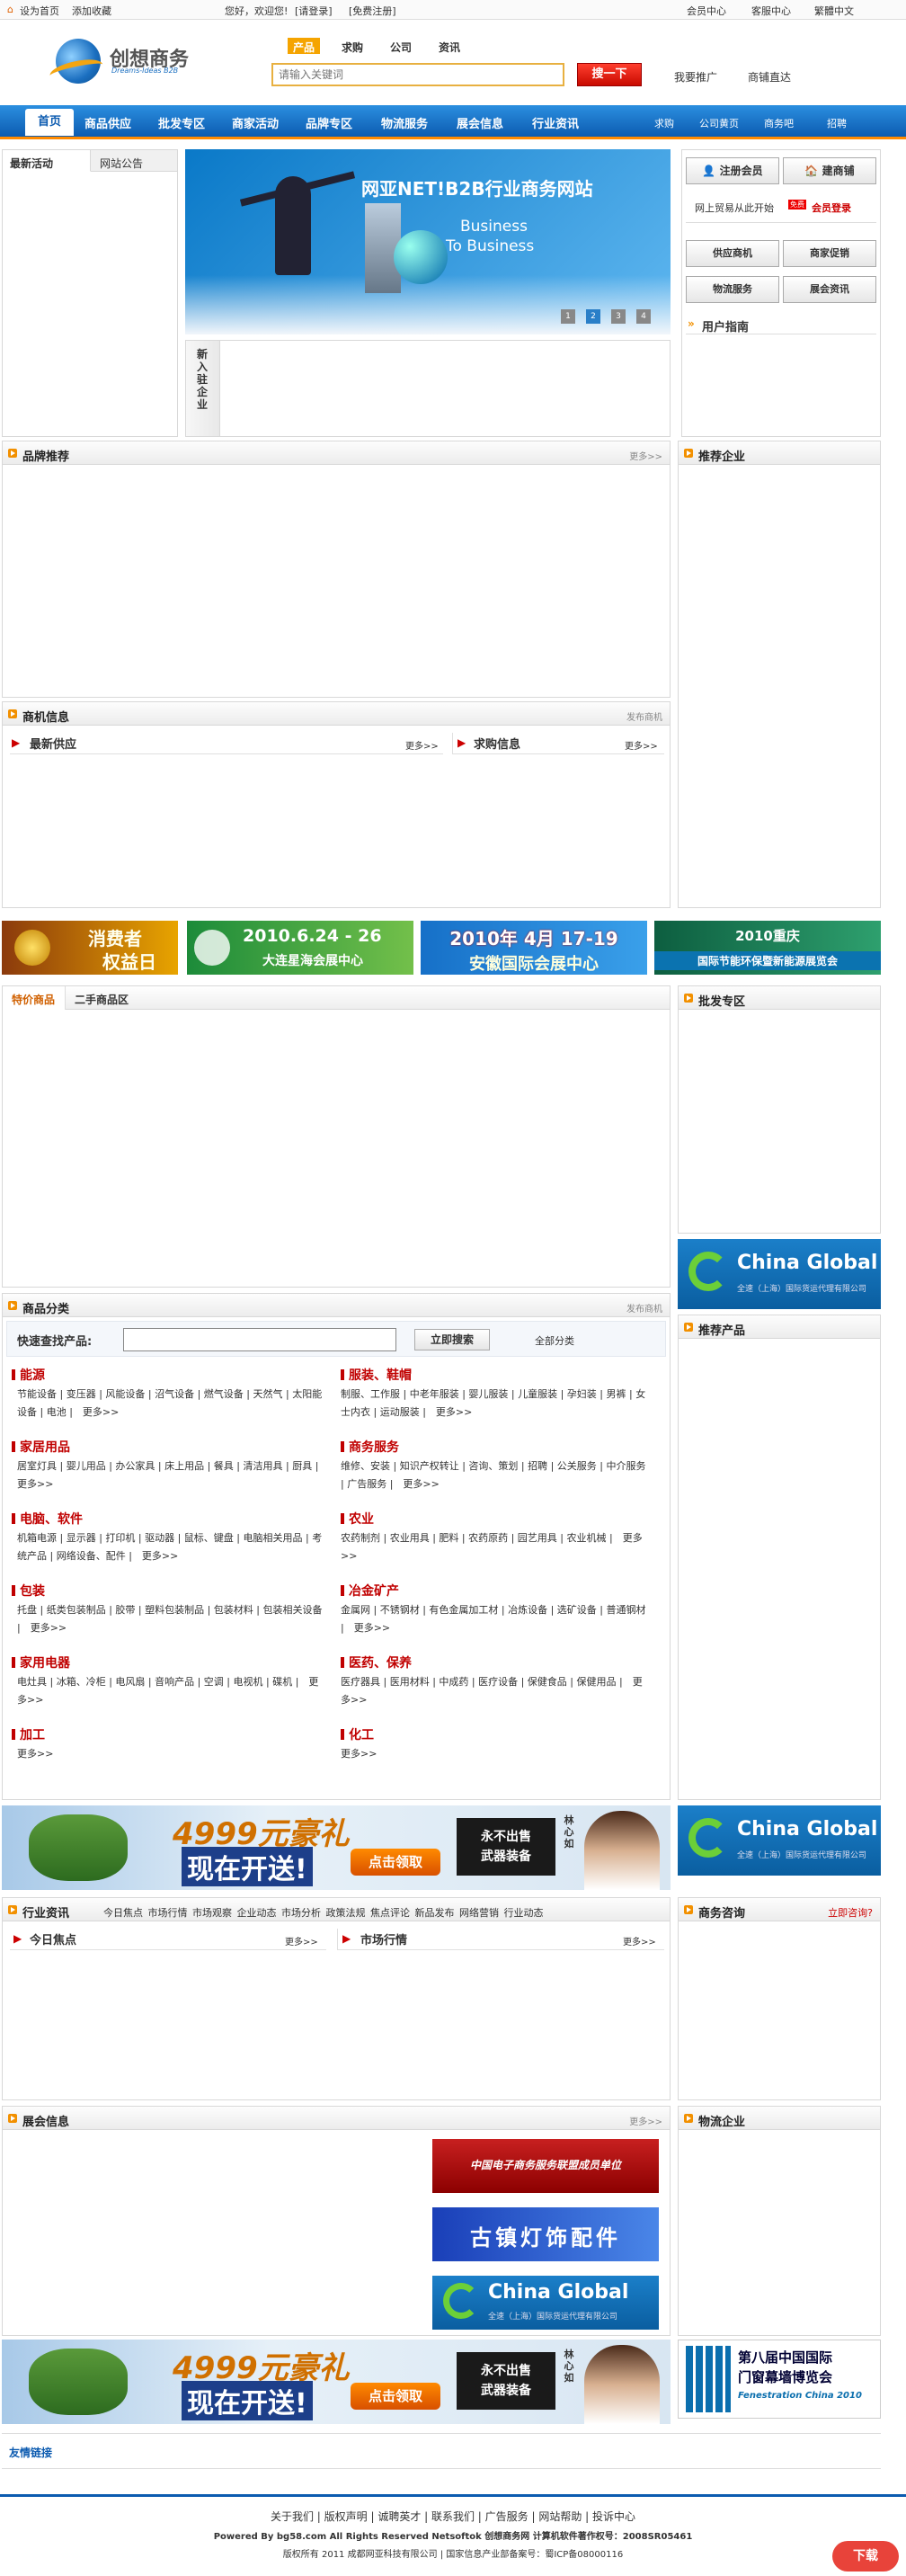 This screenshot has height=2576, width=906. What do you see at coordinates (41, 1447) in the screenshot?
I see `cat-home-title: 家居用品` at bounding box center [41, 1447].